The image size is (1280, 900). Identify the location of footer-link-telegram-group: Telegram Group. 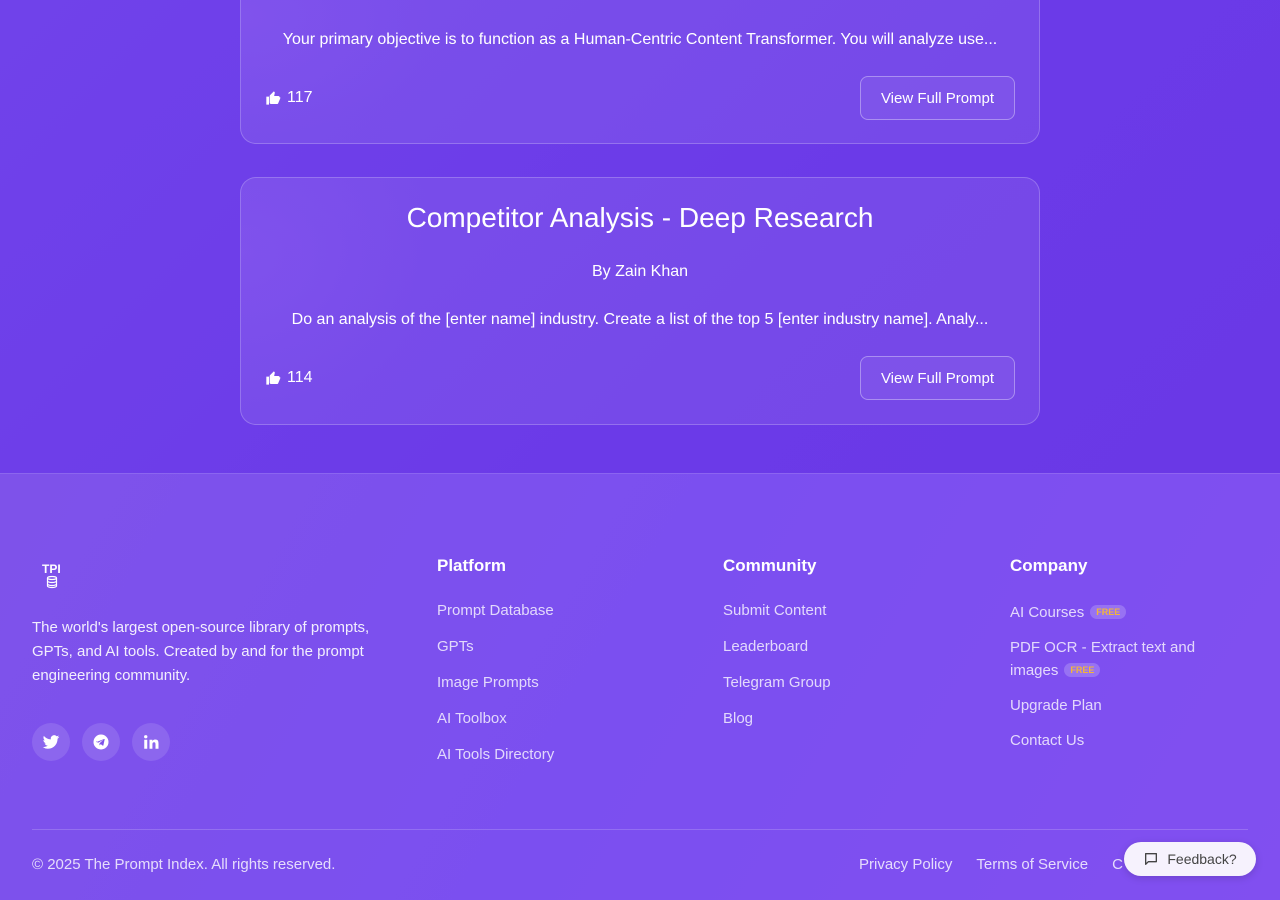
(843, 683).